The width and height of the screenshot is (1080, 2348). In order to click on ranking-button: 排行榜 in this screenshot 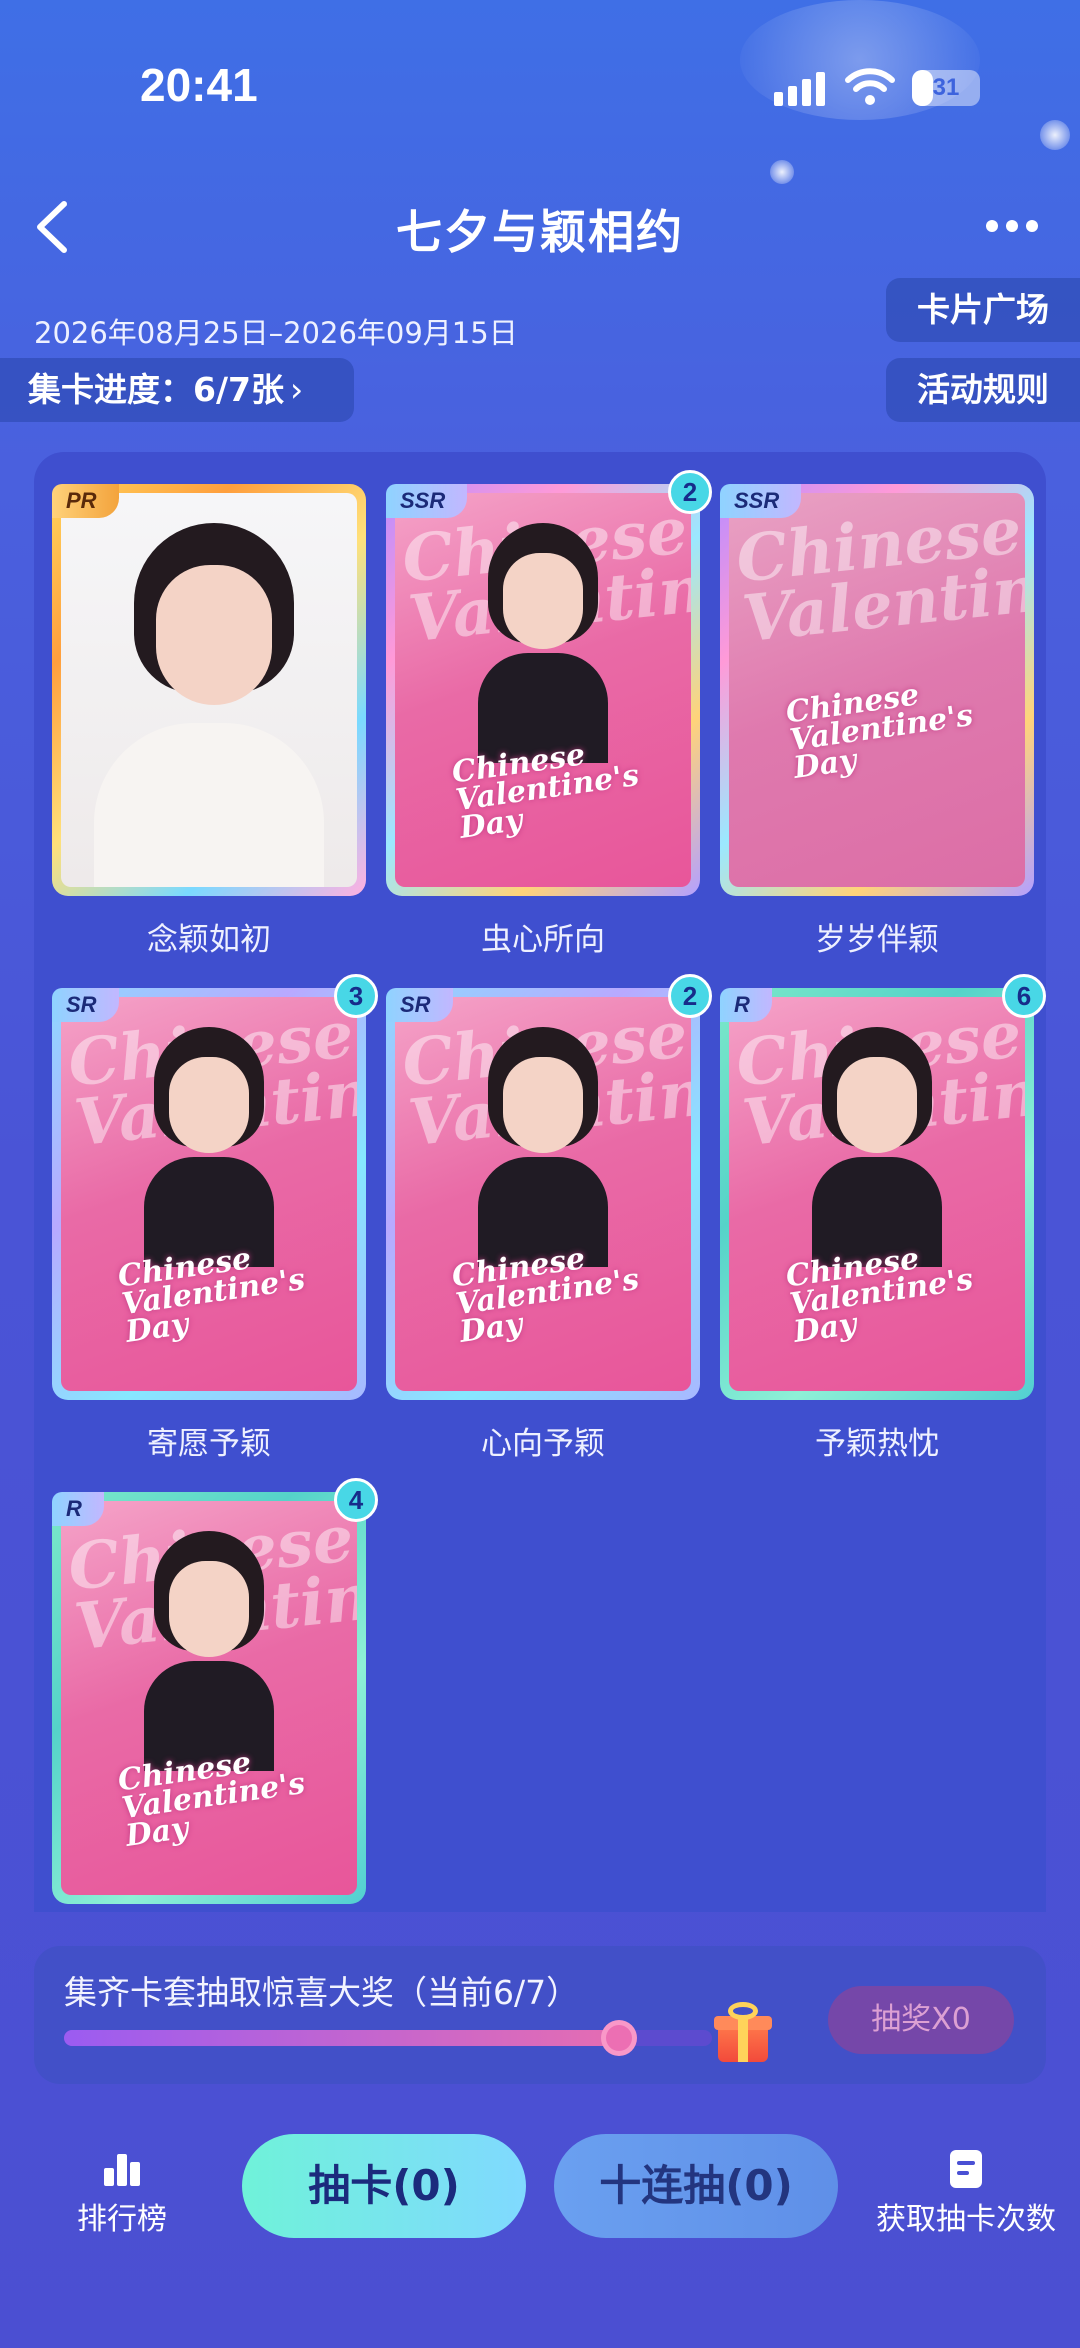, I will do `click(122, 2197)`.